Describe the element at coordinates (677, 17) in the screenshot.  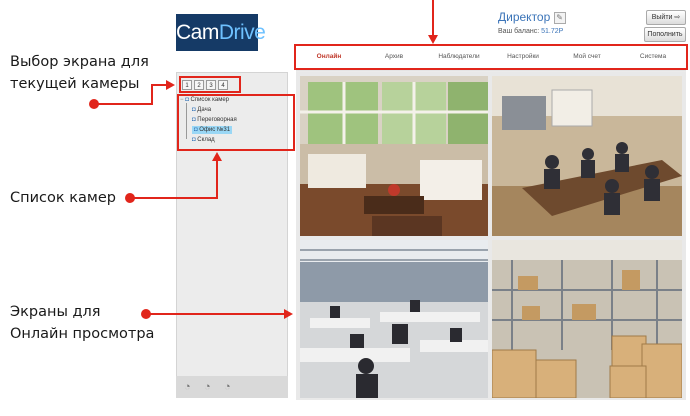
I see `exit-icon: ⇨` at that location.